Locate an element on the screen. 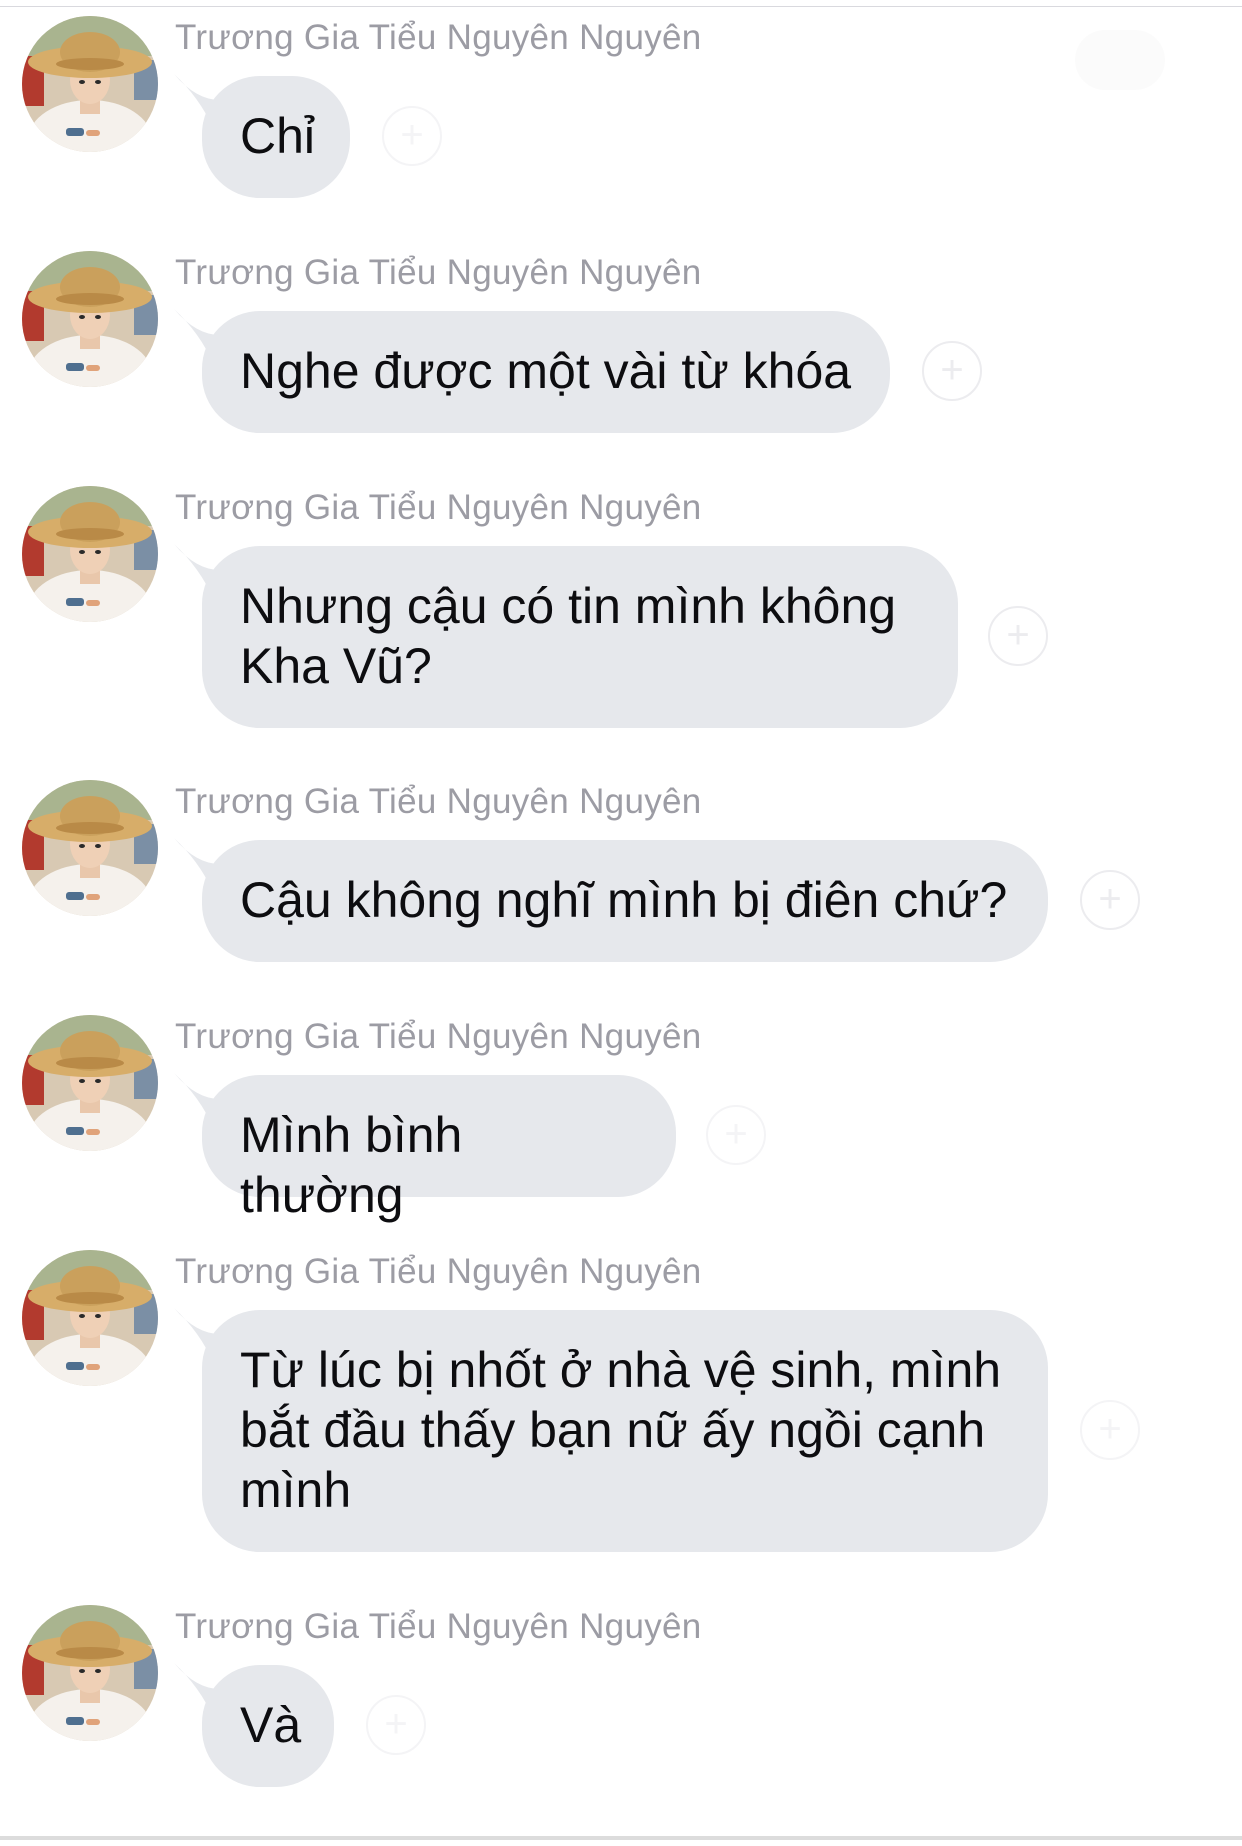  message-bubble: Mình bình thường is located at coordinates (439, 1149).